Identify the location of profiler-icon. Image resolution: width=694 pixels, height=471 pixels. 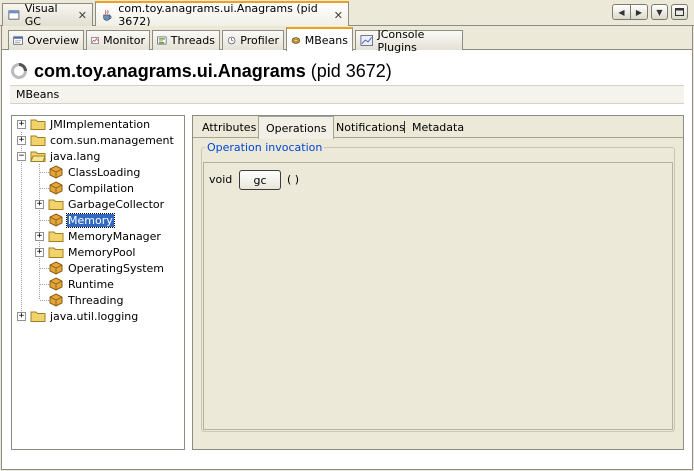
(231, 40).